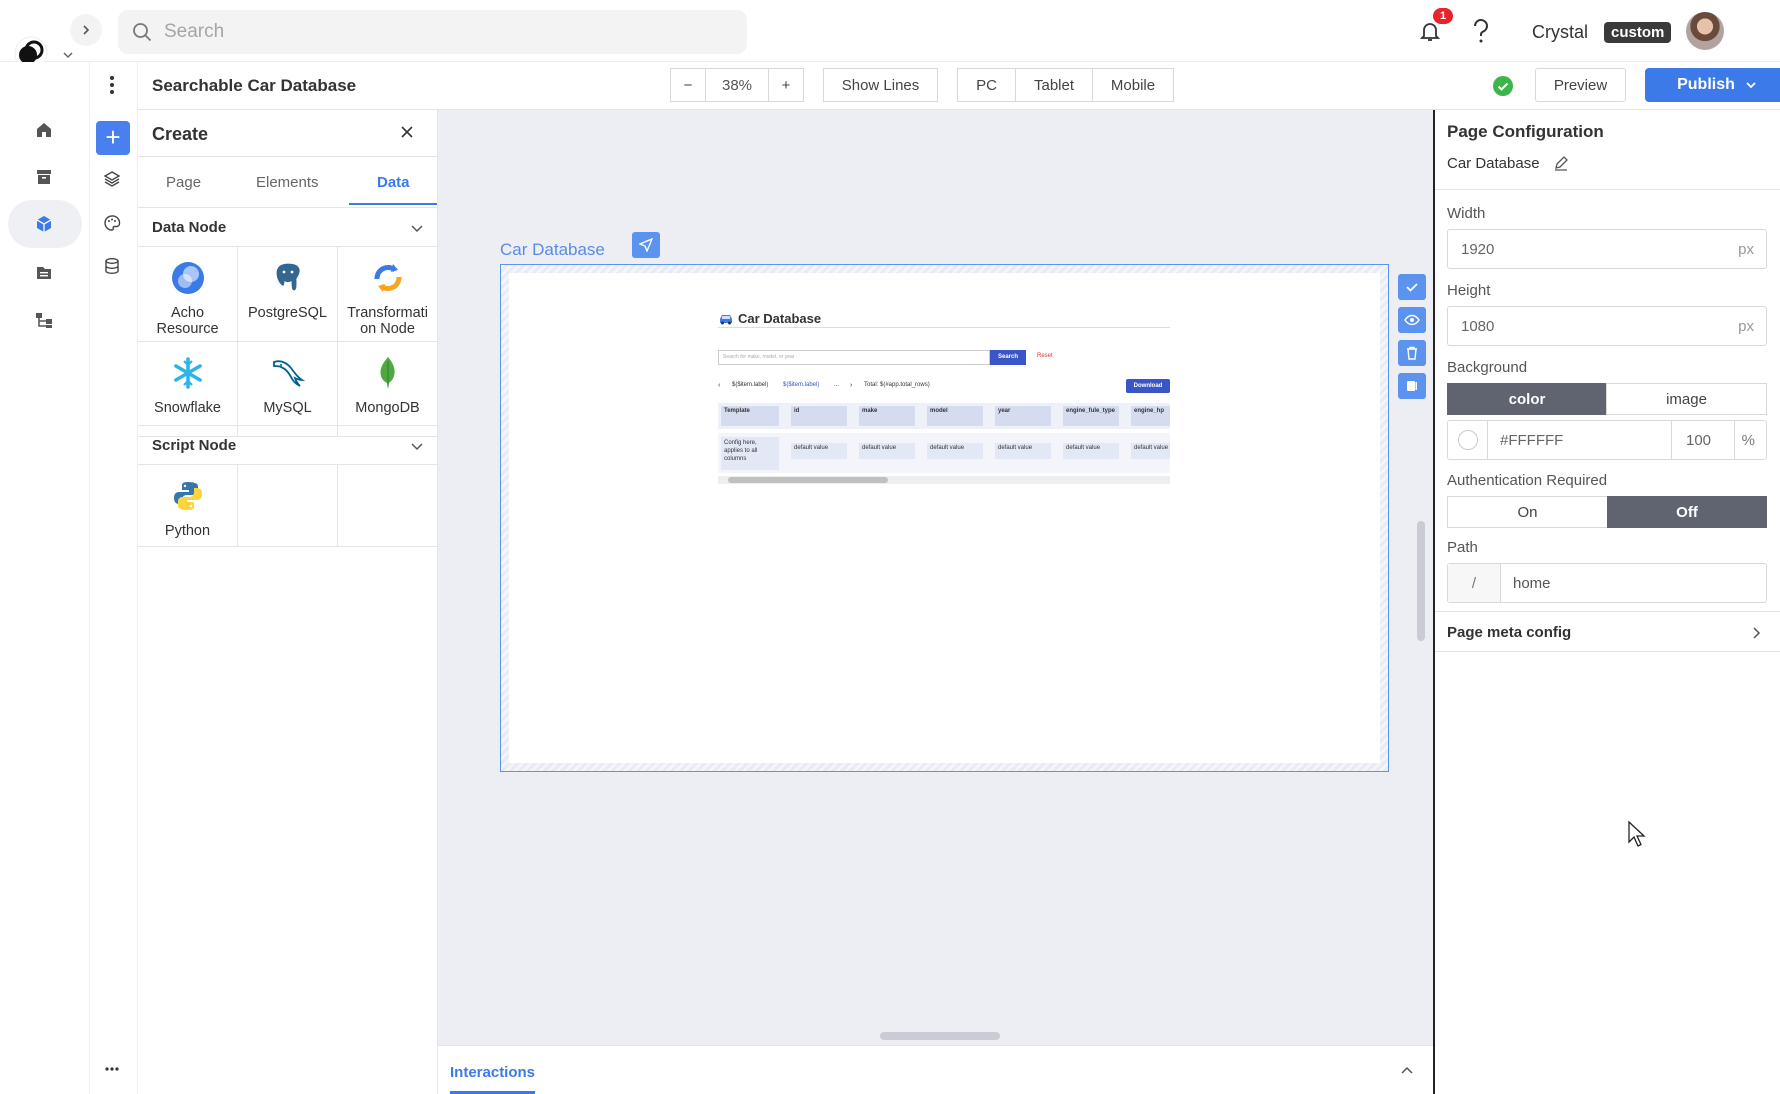  I want to click on workflow-icon, so click(44, 320).